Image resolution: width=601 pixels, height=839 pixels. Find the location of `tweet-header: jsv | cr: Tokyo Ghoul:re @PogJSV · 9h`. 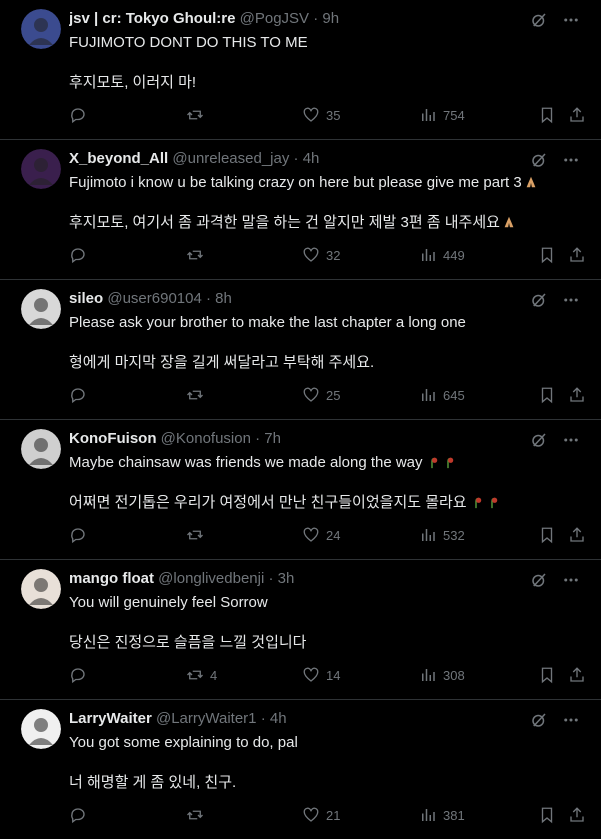

tweet-header: jsv | cr: Tokyo Ghoul:re @PogJSV · 9h is located at coordinates (295, 19).